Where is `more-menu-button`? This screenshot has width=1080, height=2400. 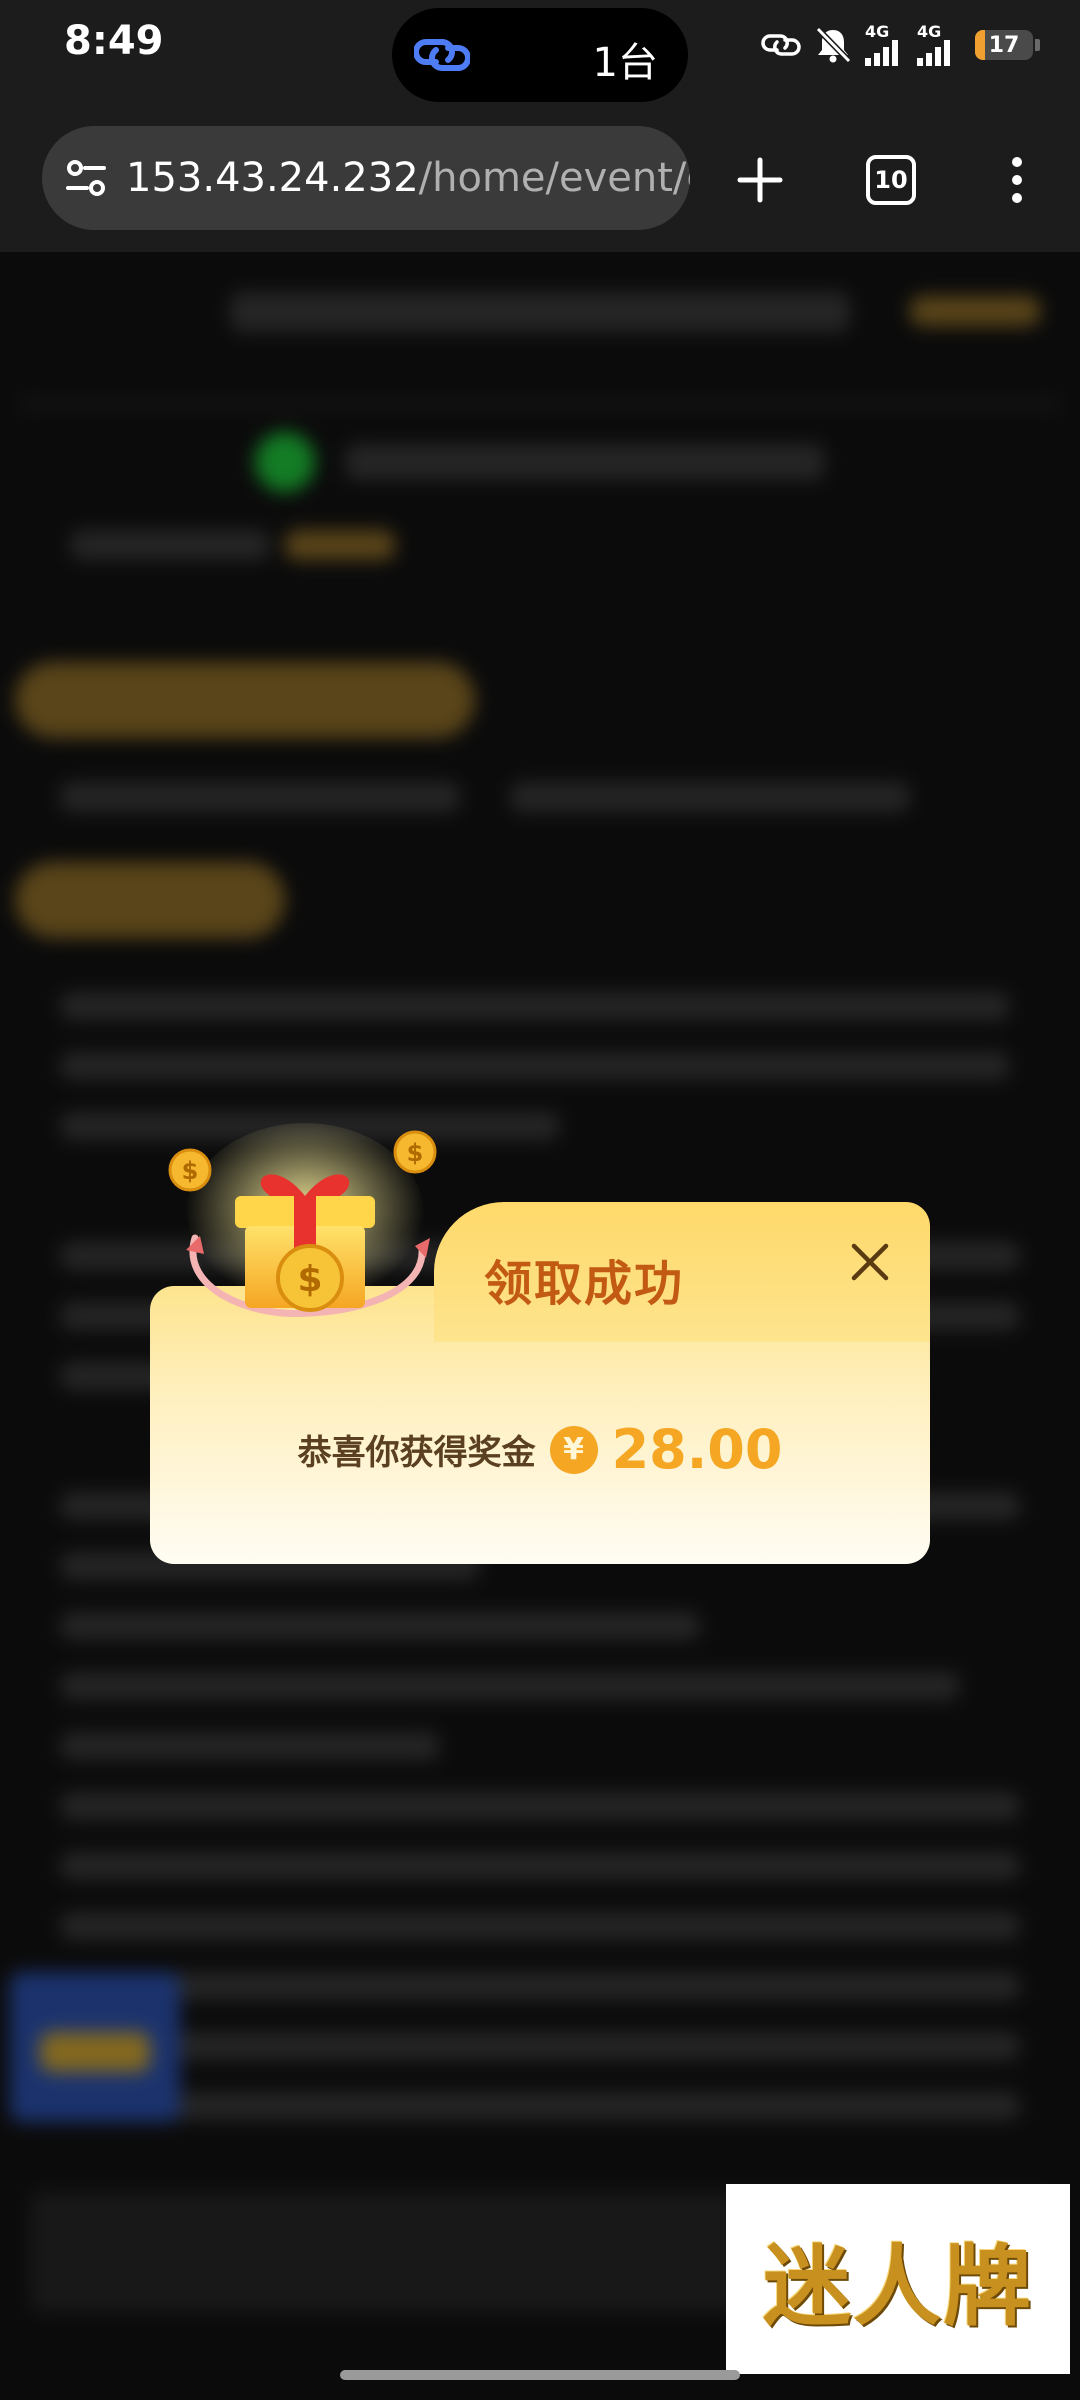
more-menu-button is located at coordinates (1017, 180).